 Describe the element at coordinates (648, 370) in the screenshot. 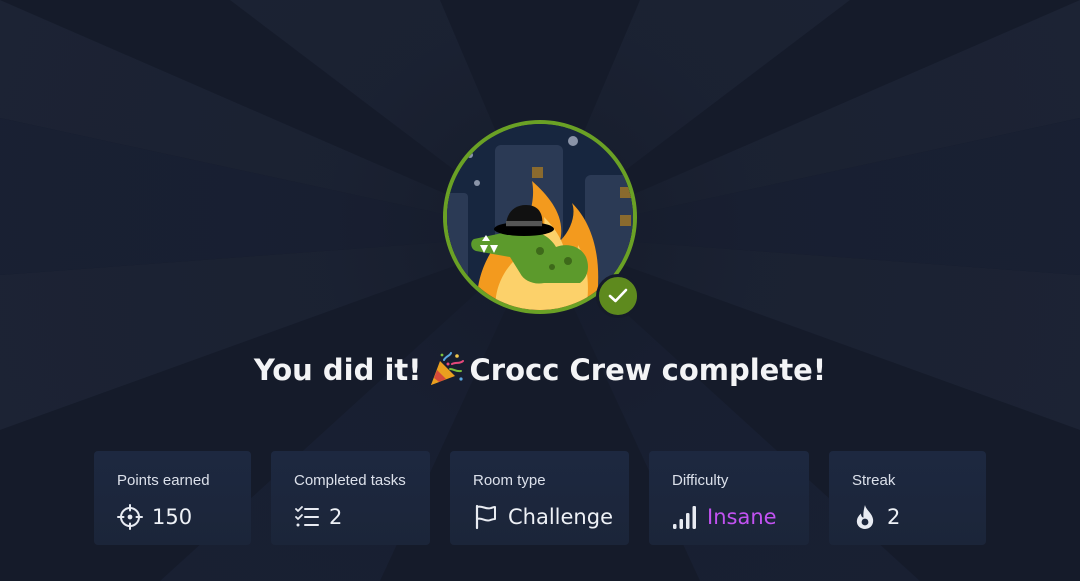

I see `headline-suffix: Crocc Crew complete!` at that location.